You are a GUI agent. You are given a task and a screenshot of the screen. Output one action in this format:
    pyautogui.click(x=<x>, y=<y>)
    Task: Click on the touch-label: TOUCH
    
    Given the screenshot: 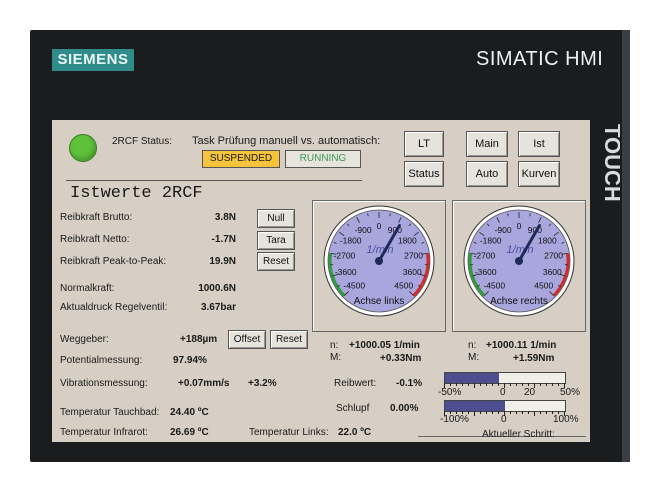 What is the action you would take?
    pyautogui.click(x=605, y=174)
    